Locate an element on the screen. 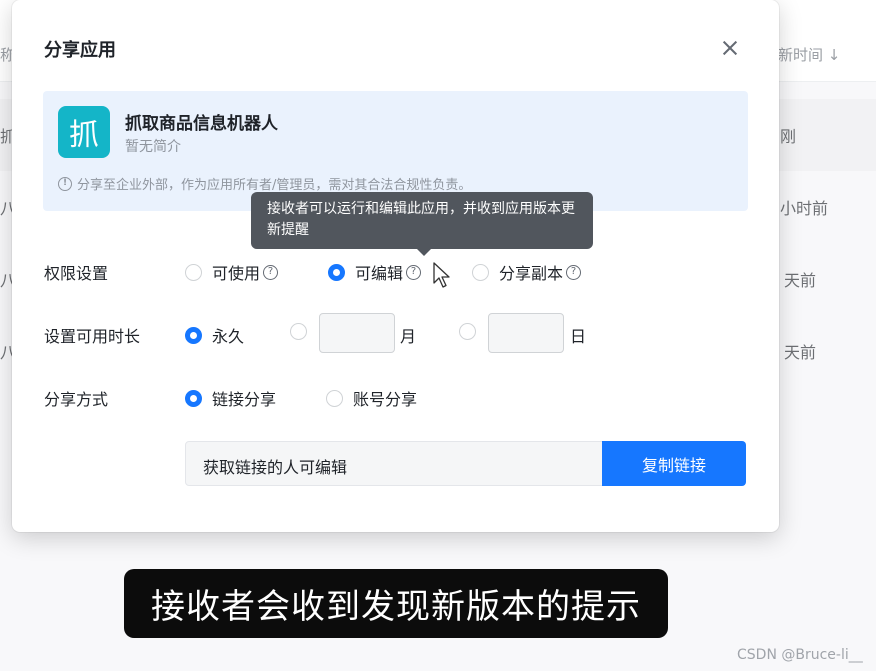 Image resolution: width=876 pixels, height=671 pixels. share-method-account: 账号分享 is located at coordinates (371, 398).